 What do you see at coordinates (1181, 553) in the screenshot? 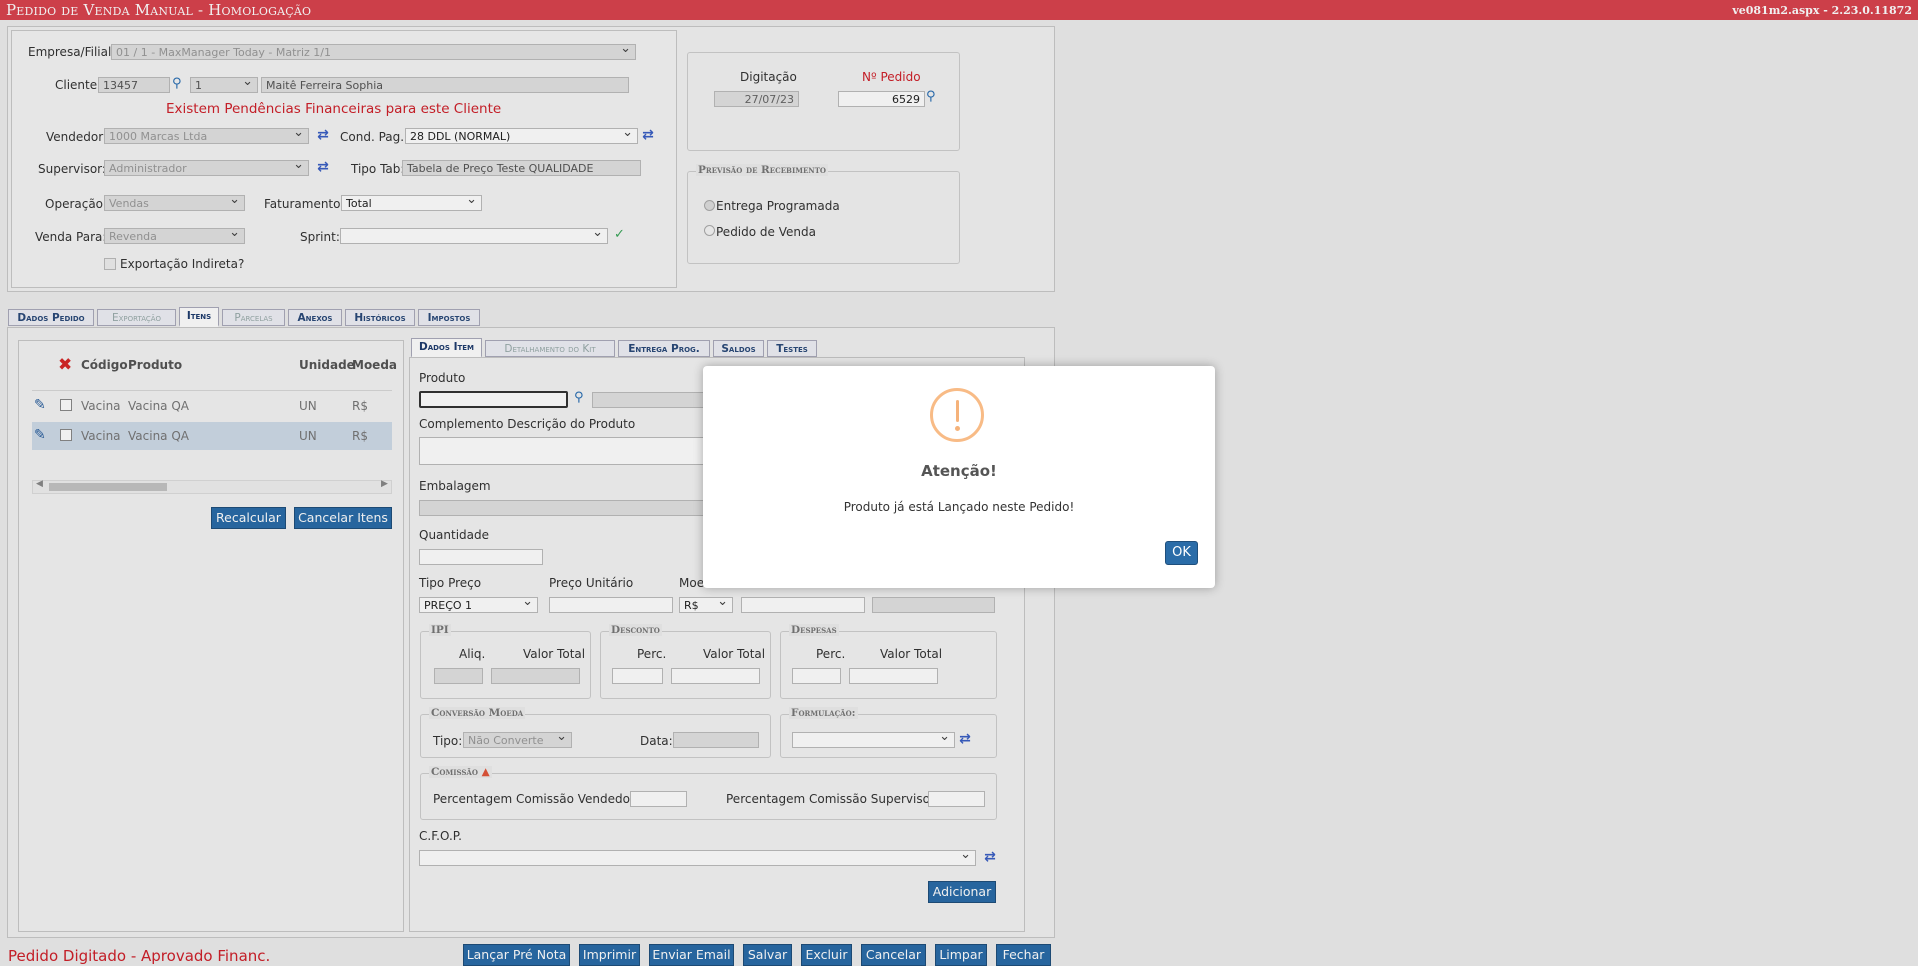
I see `ok-button: OK` at bounding box center [1181, 553].